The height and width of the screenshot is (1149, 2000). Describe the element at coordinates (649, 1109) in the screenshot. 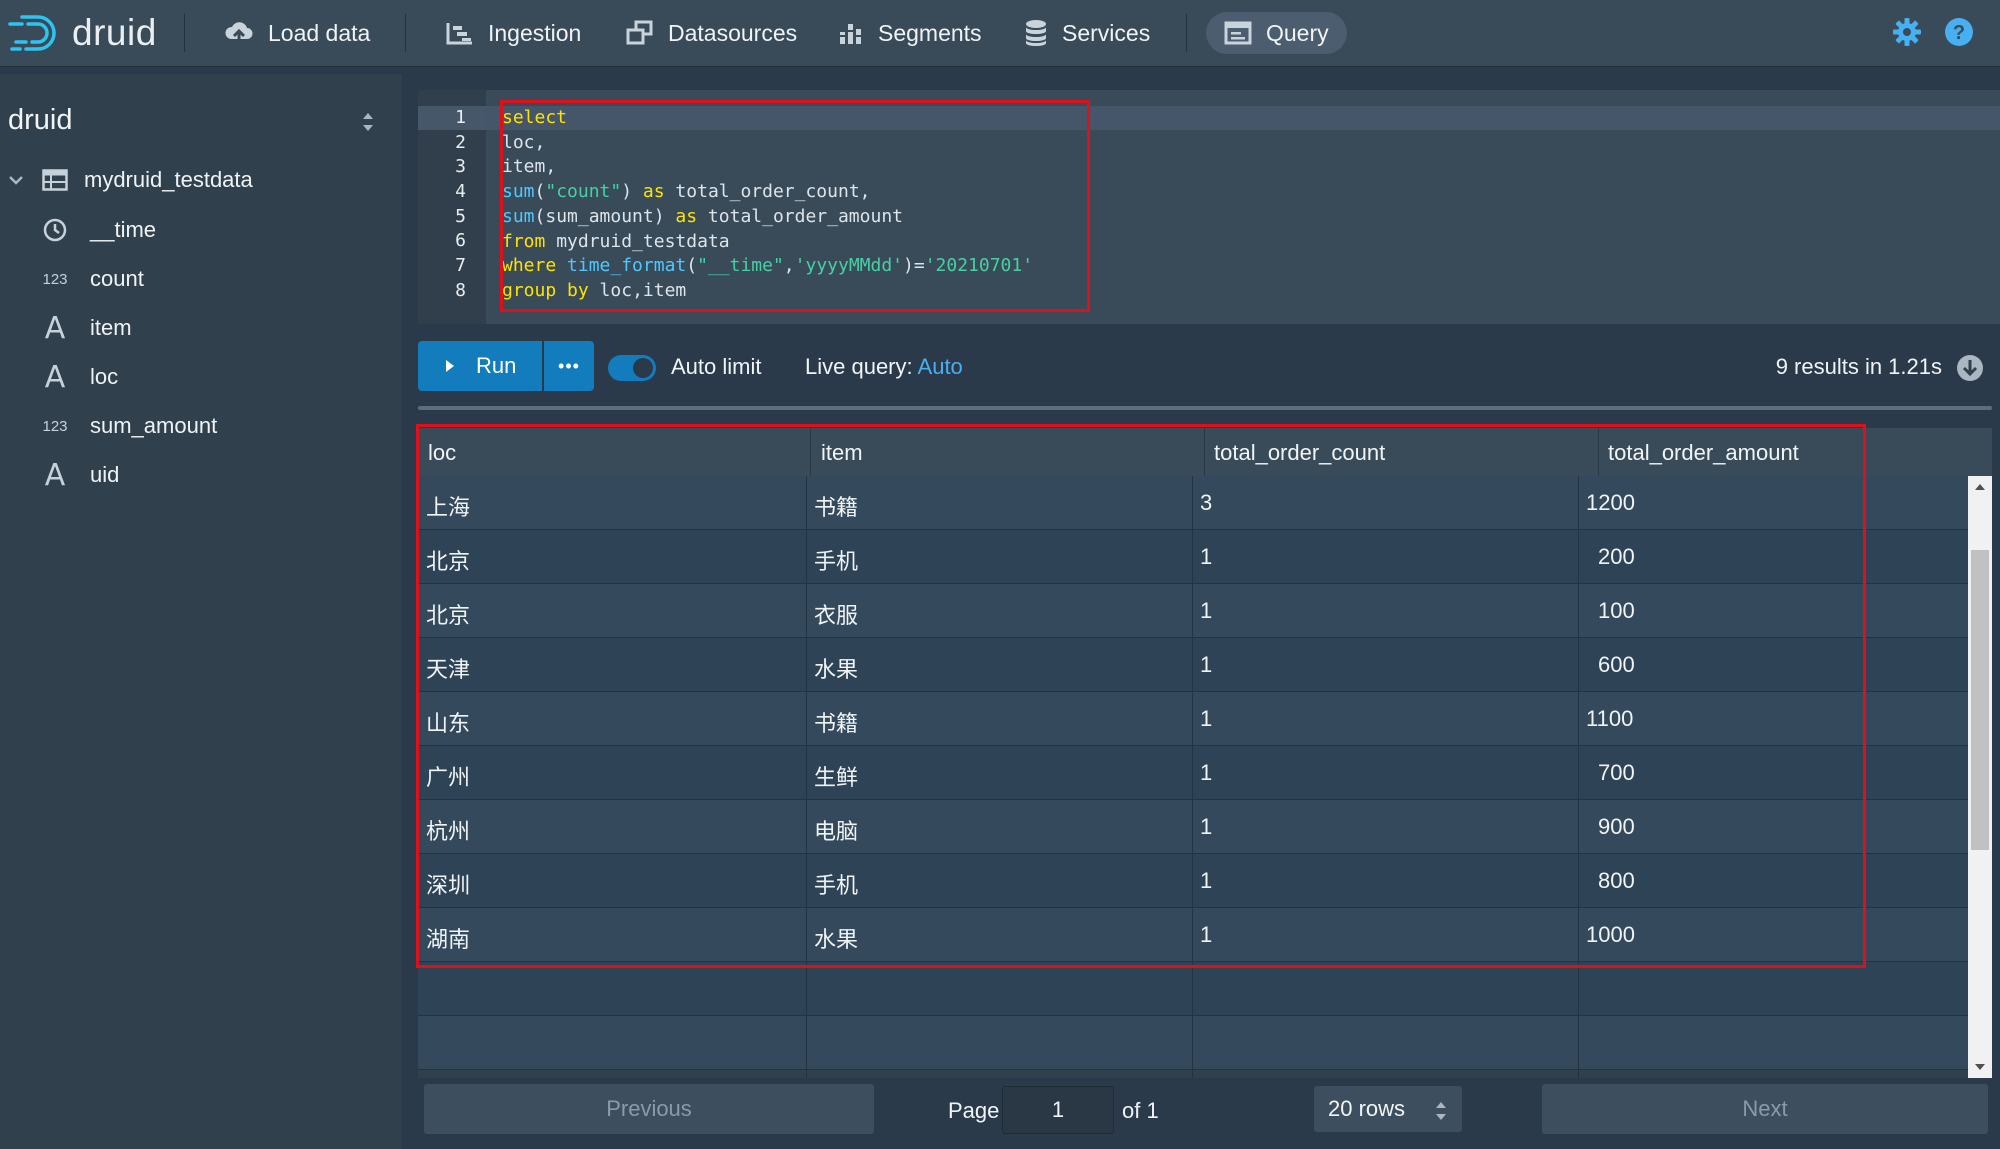

I see `previous-button: Previous` at that location.